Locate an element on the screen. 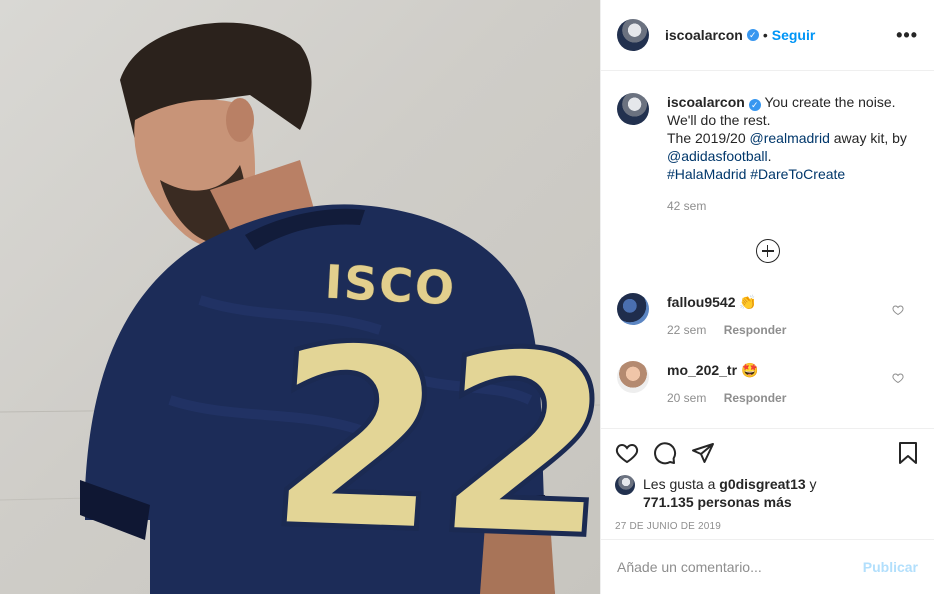 The height and width of the screenshot is (594, 934). caption-line-4: @adidasfootball. is located at coordinates (787, 156).